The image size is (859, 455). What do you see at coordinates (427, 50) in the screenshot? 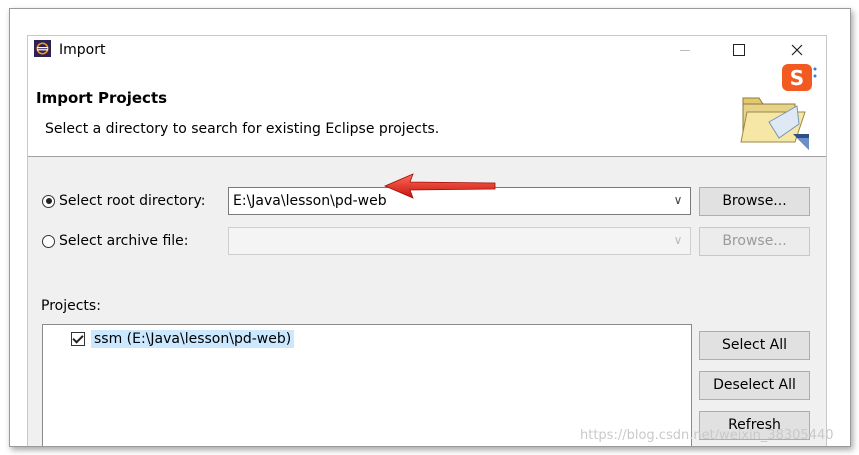
I see `title-bar: Import` at bounding box center [427, 50].